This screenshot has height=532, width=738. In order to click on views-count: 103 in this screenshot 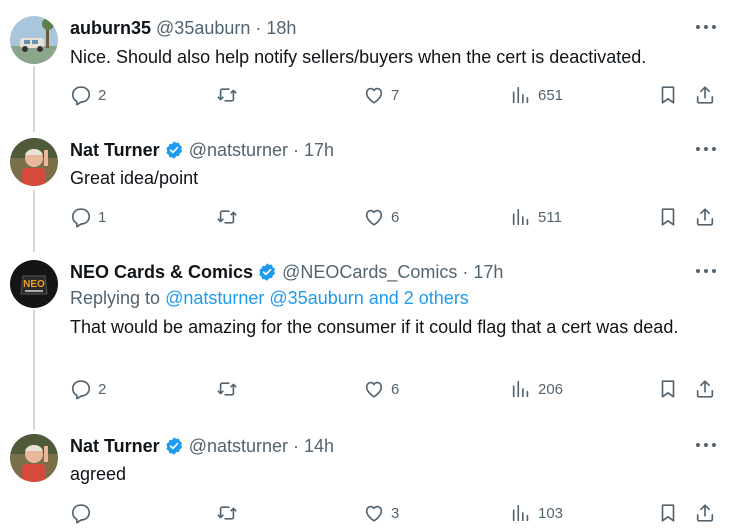, I will do `click(551, 513)`.